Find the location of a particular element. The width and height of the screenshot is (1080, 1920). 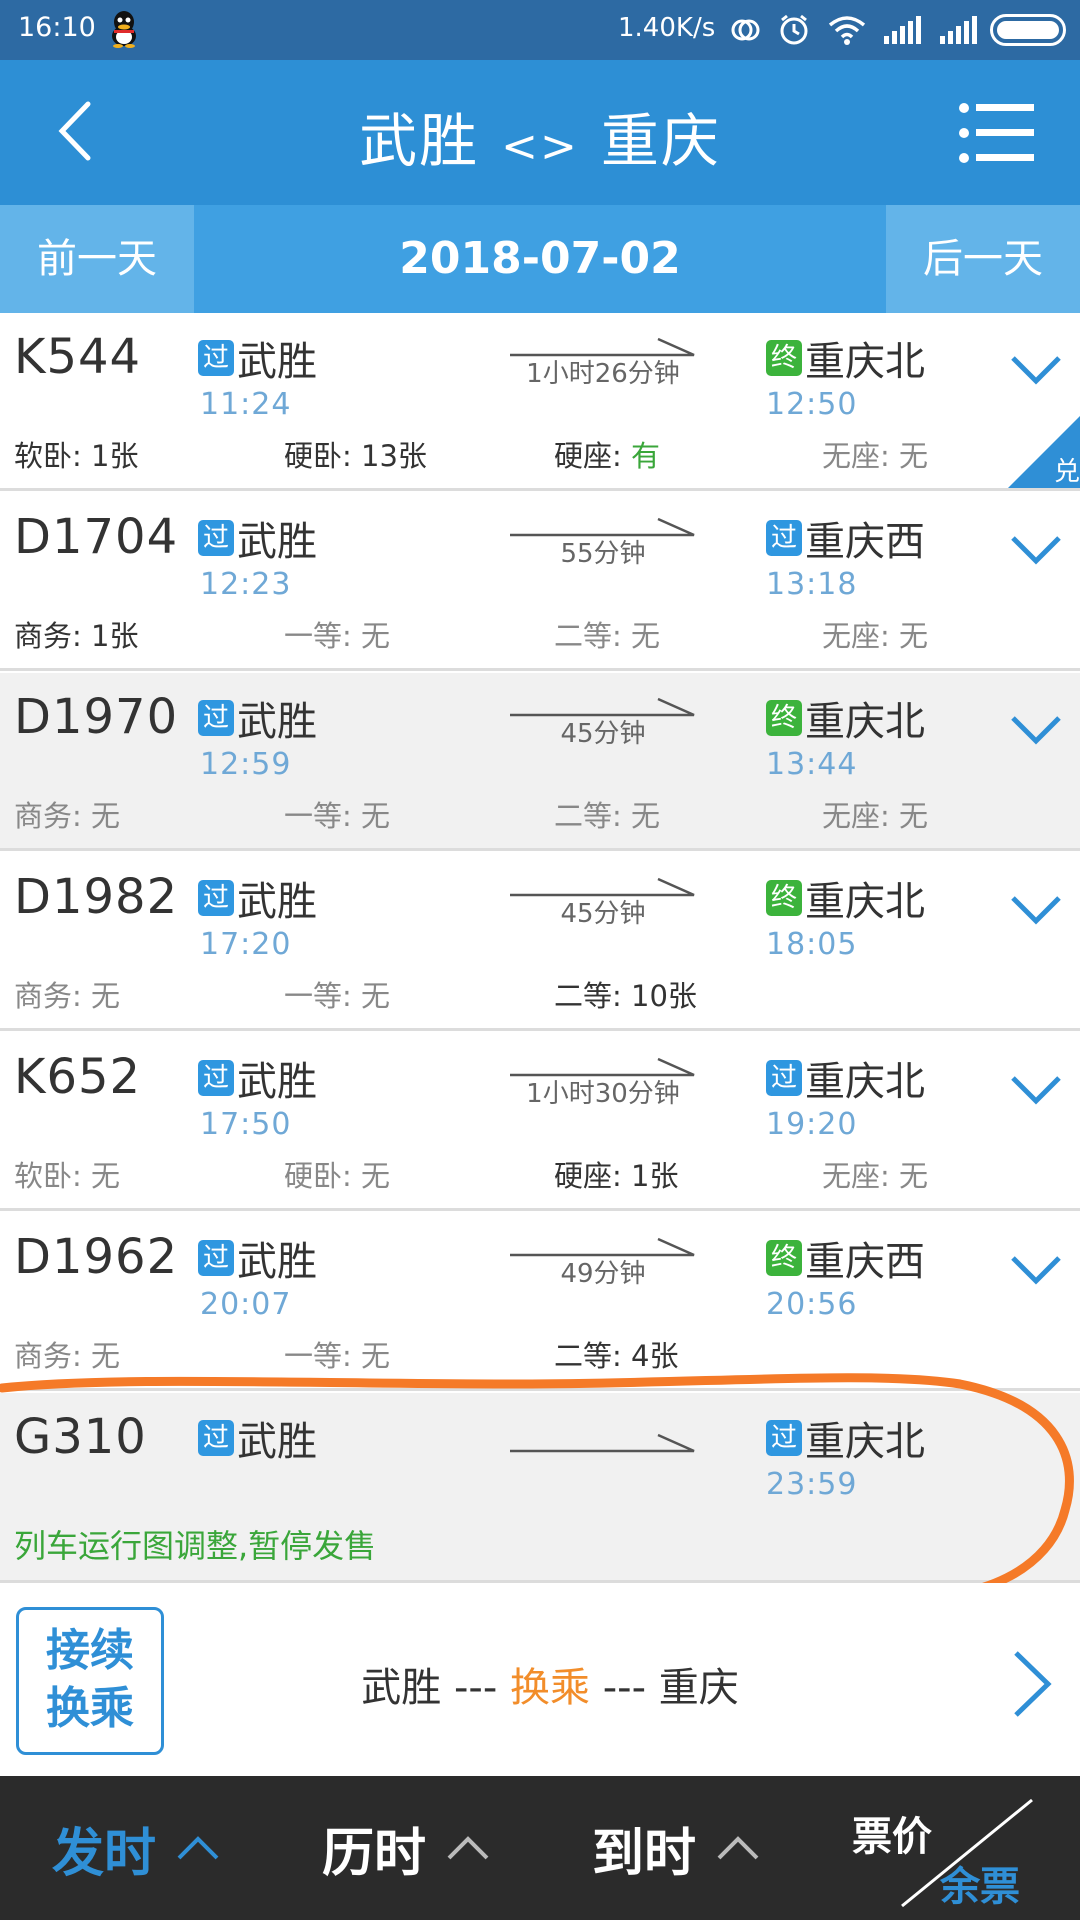

current-date: 2018-07-02 is located at coordinates (540, 259).